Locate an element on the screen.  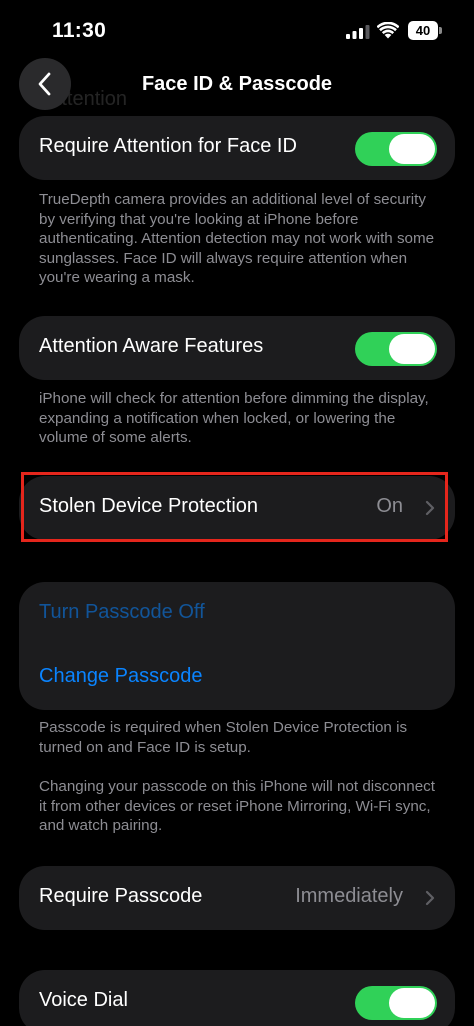
page-title: Face ID & Passcode is located at coordinates (237, 84).